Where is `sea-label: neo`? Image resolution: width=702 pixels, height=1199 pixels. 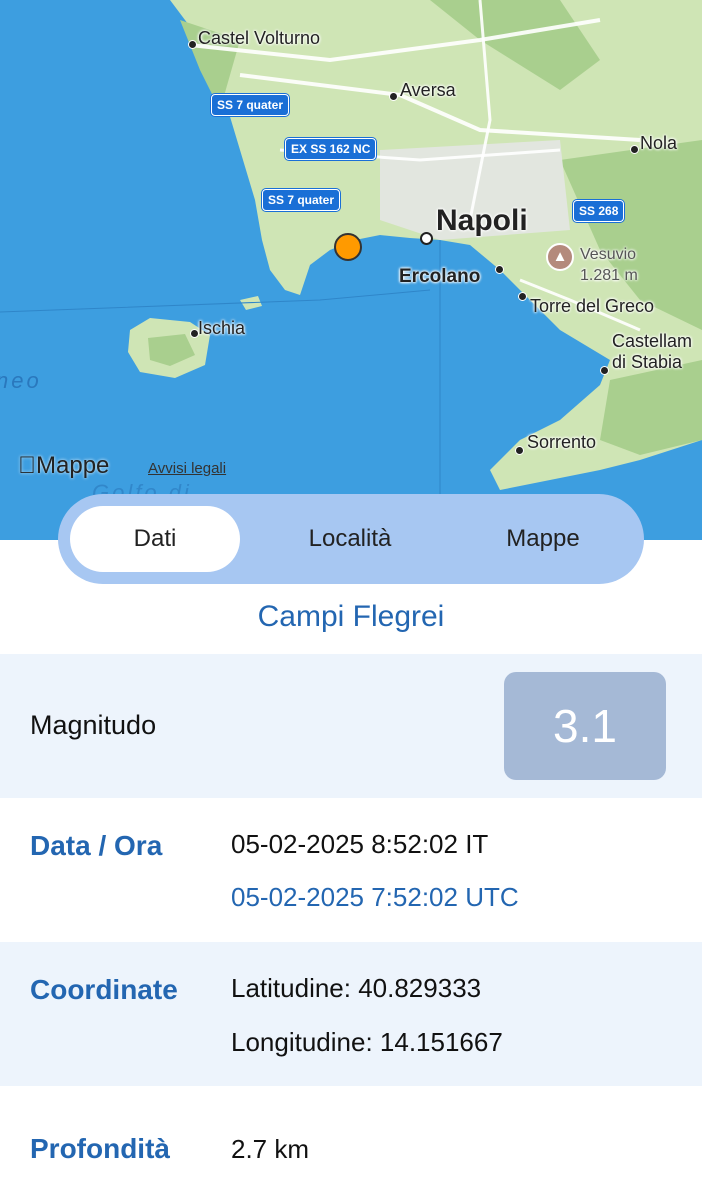
sea-label: neo is located at coordinates (21, 380).